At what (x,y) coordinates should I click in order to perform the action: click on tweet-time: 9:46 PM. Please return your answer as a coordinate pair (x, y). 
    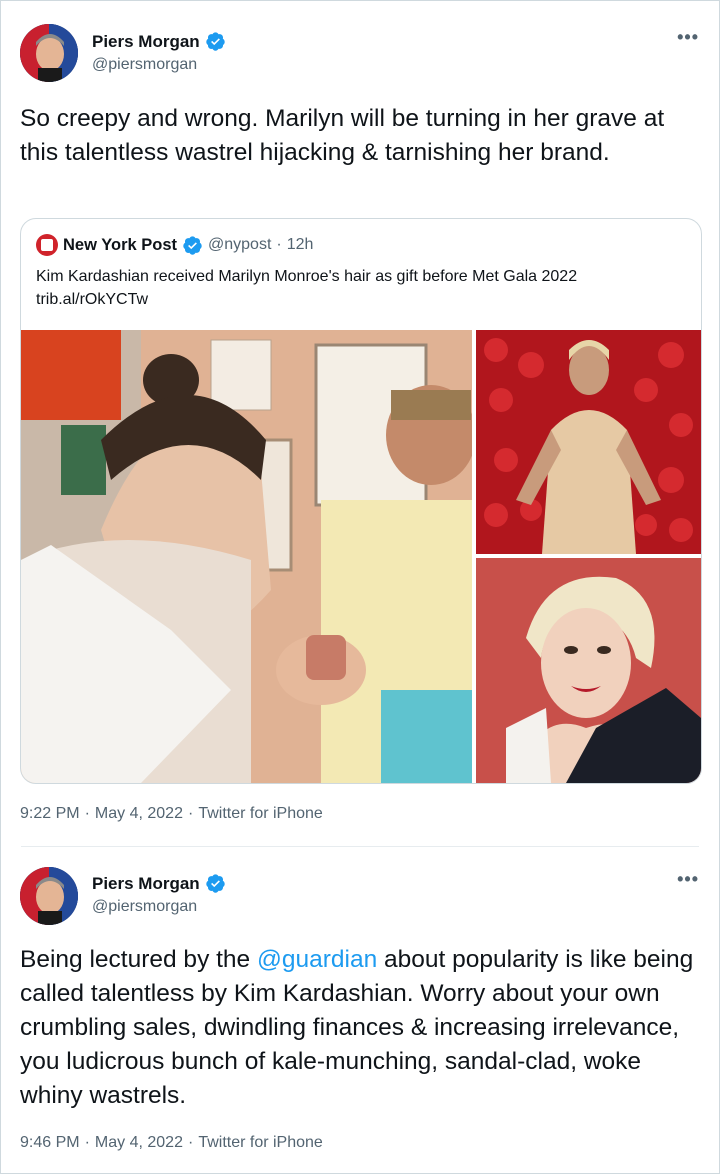
    Looking at the image, I should click on (50, 1143).